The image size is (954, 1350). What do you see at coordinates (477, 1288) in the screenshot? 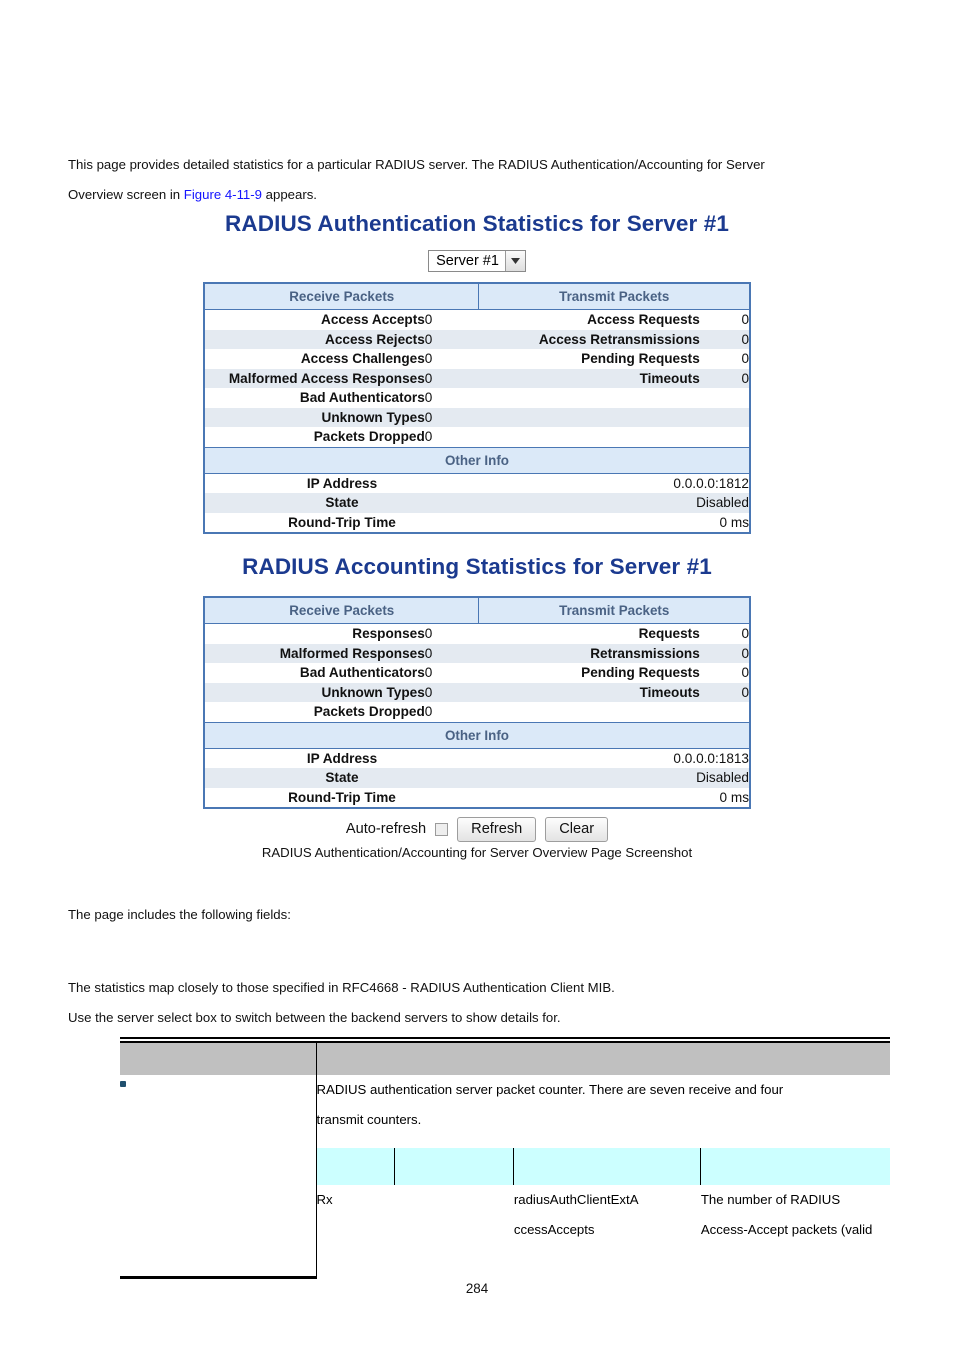
I see `page-number: 284` at bounding box center [477, 1288].